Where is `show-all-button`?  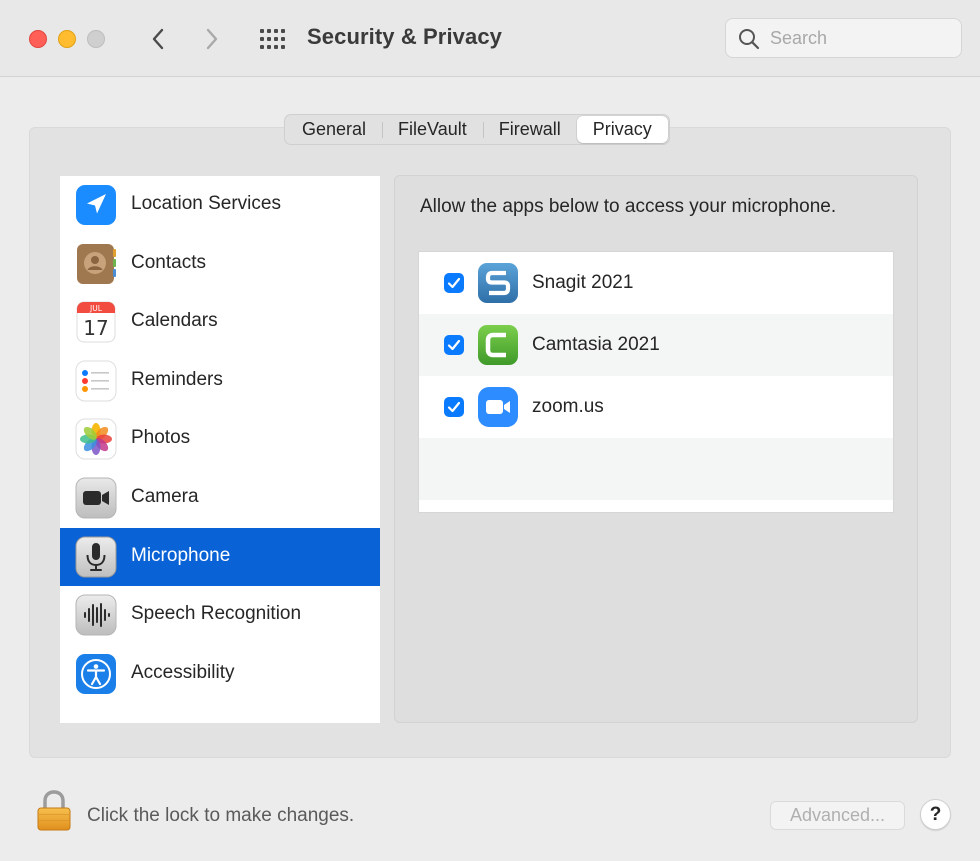
show-all-button is located at coordinates (272, 39).